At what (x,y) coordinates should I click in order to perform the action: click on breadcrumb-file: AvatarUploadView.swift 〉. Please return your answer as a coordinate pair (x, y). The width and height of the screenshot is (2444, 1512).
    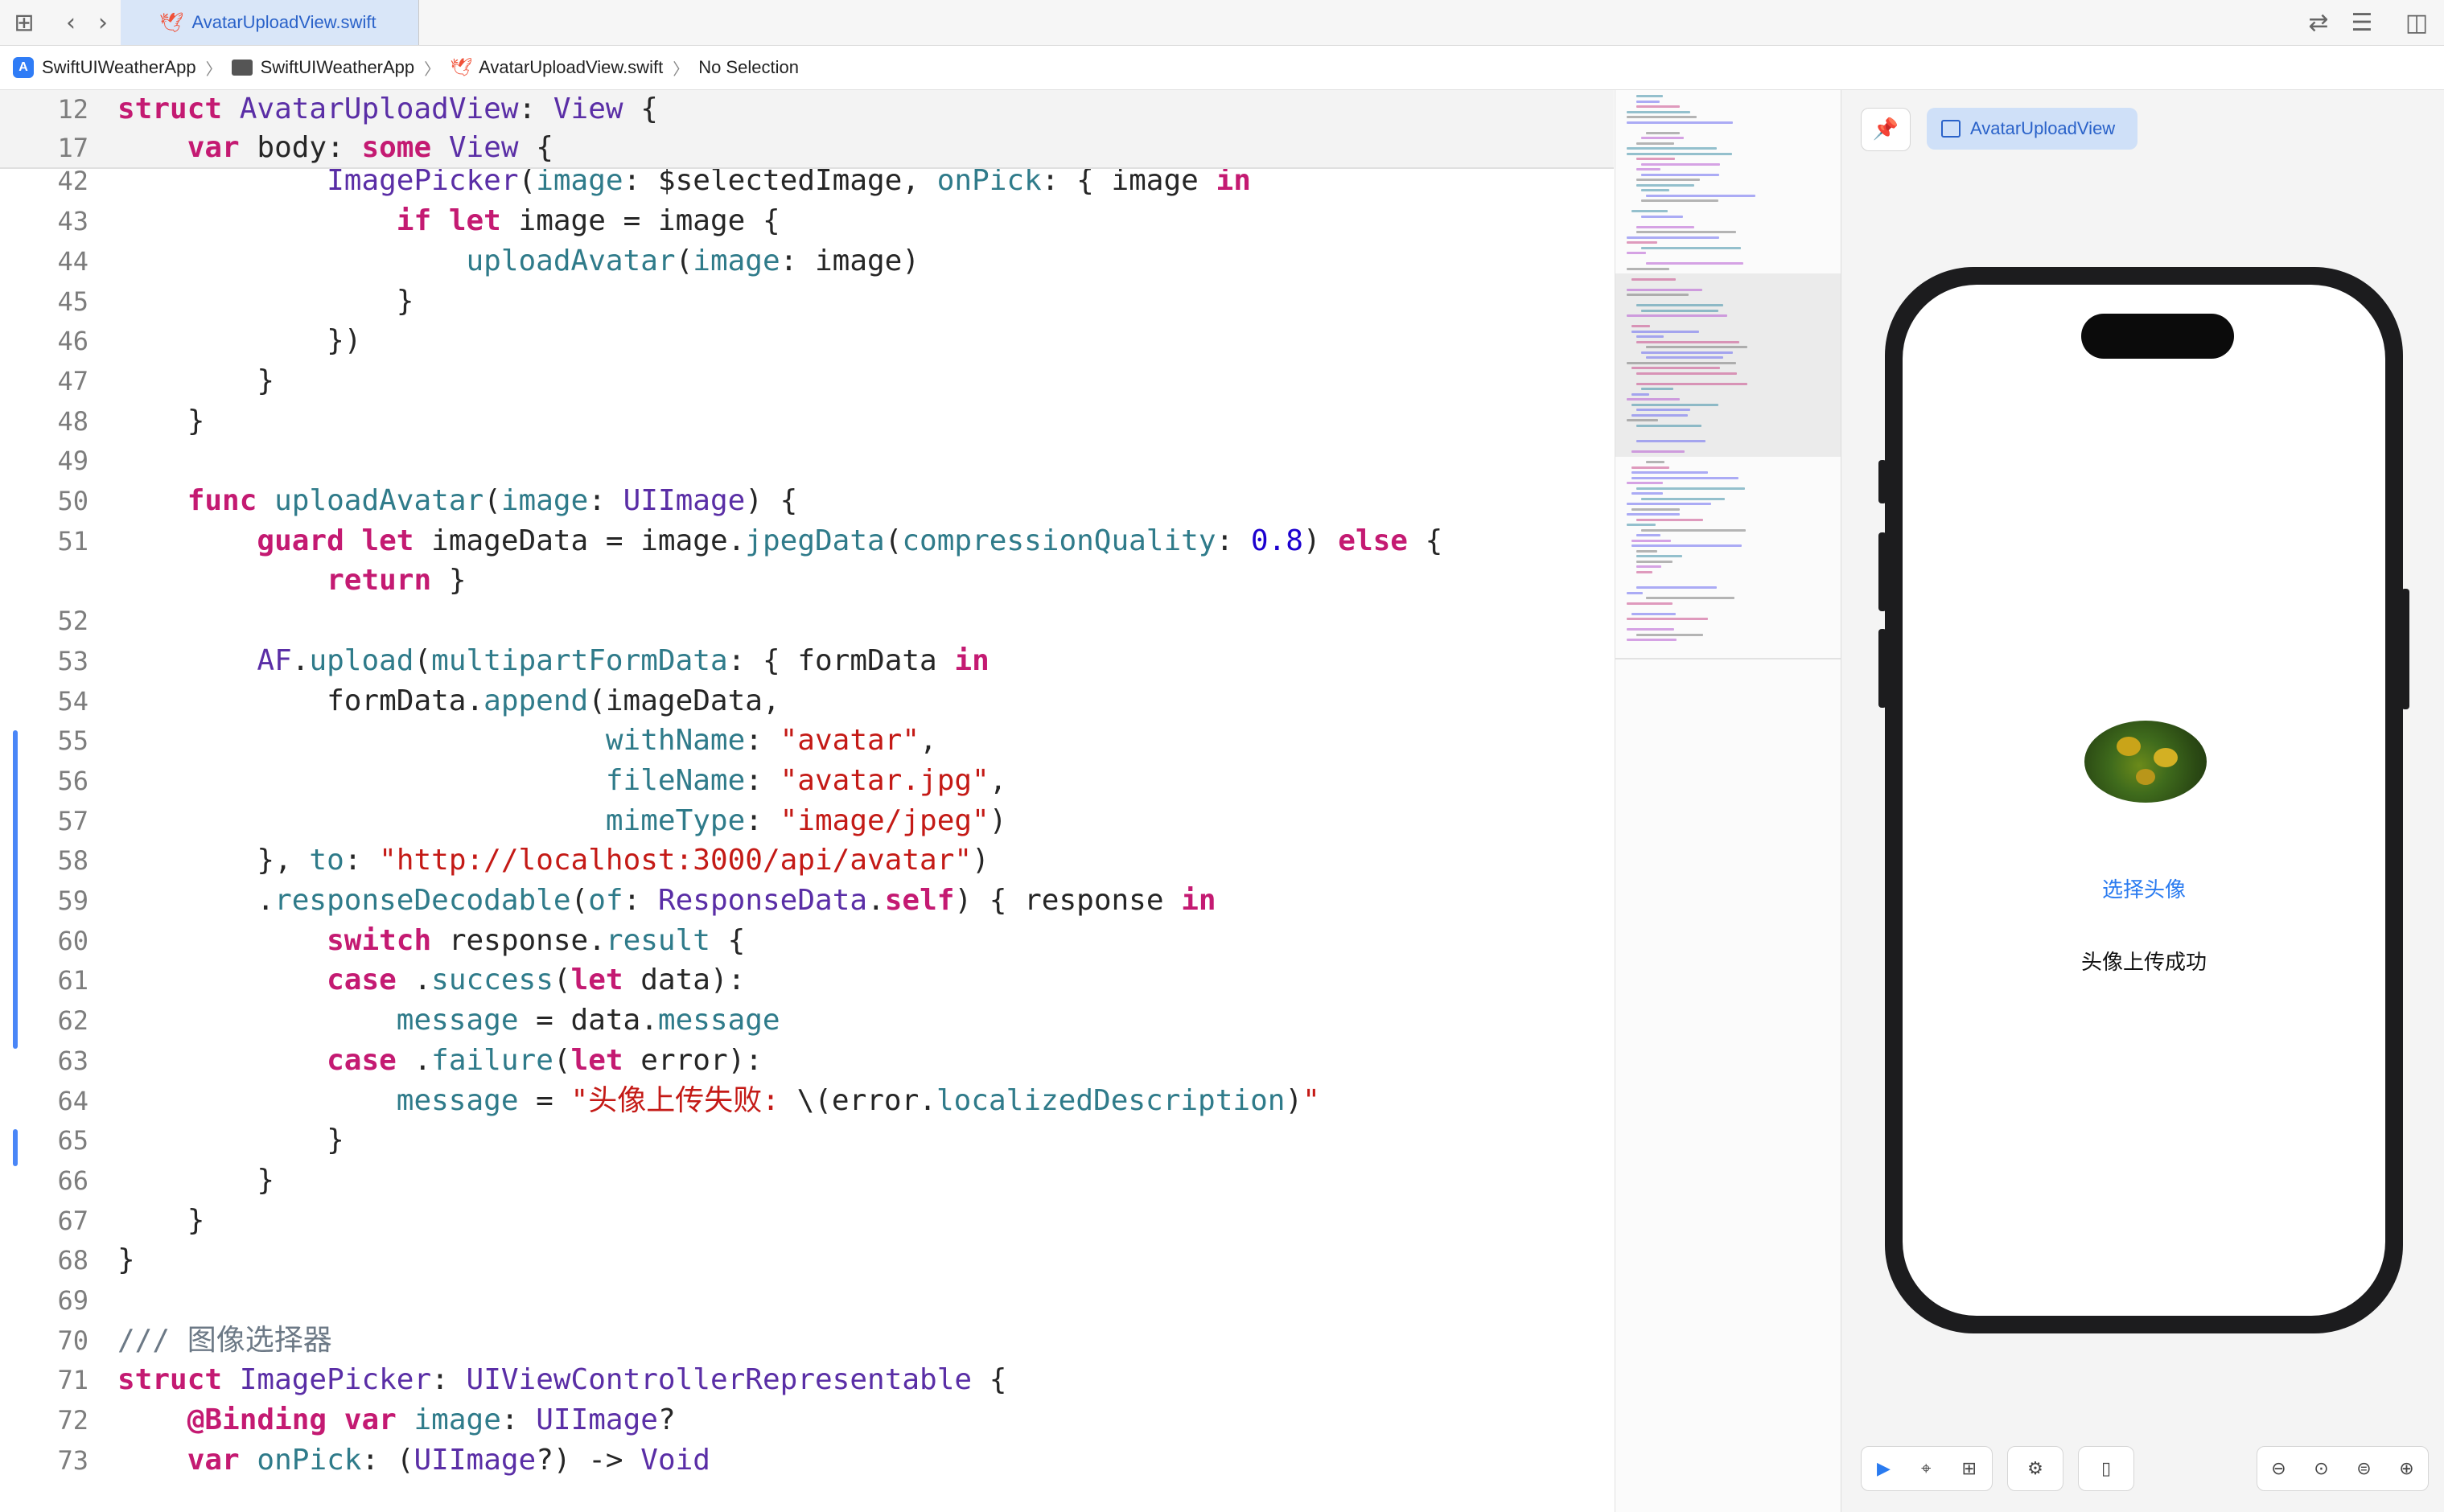
    Looking at the image, I should click on (588, 68).